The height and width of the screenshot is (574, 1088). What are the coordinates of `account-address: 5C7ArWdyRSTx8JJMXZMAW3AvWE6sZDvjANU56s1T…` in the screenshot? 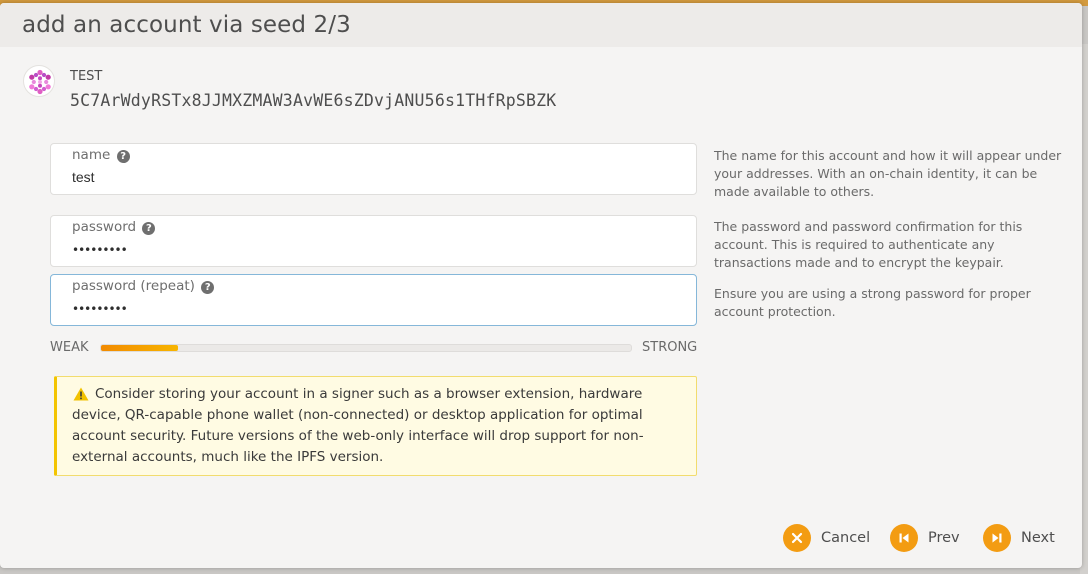 It's located at (313, 100).